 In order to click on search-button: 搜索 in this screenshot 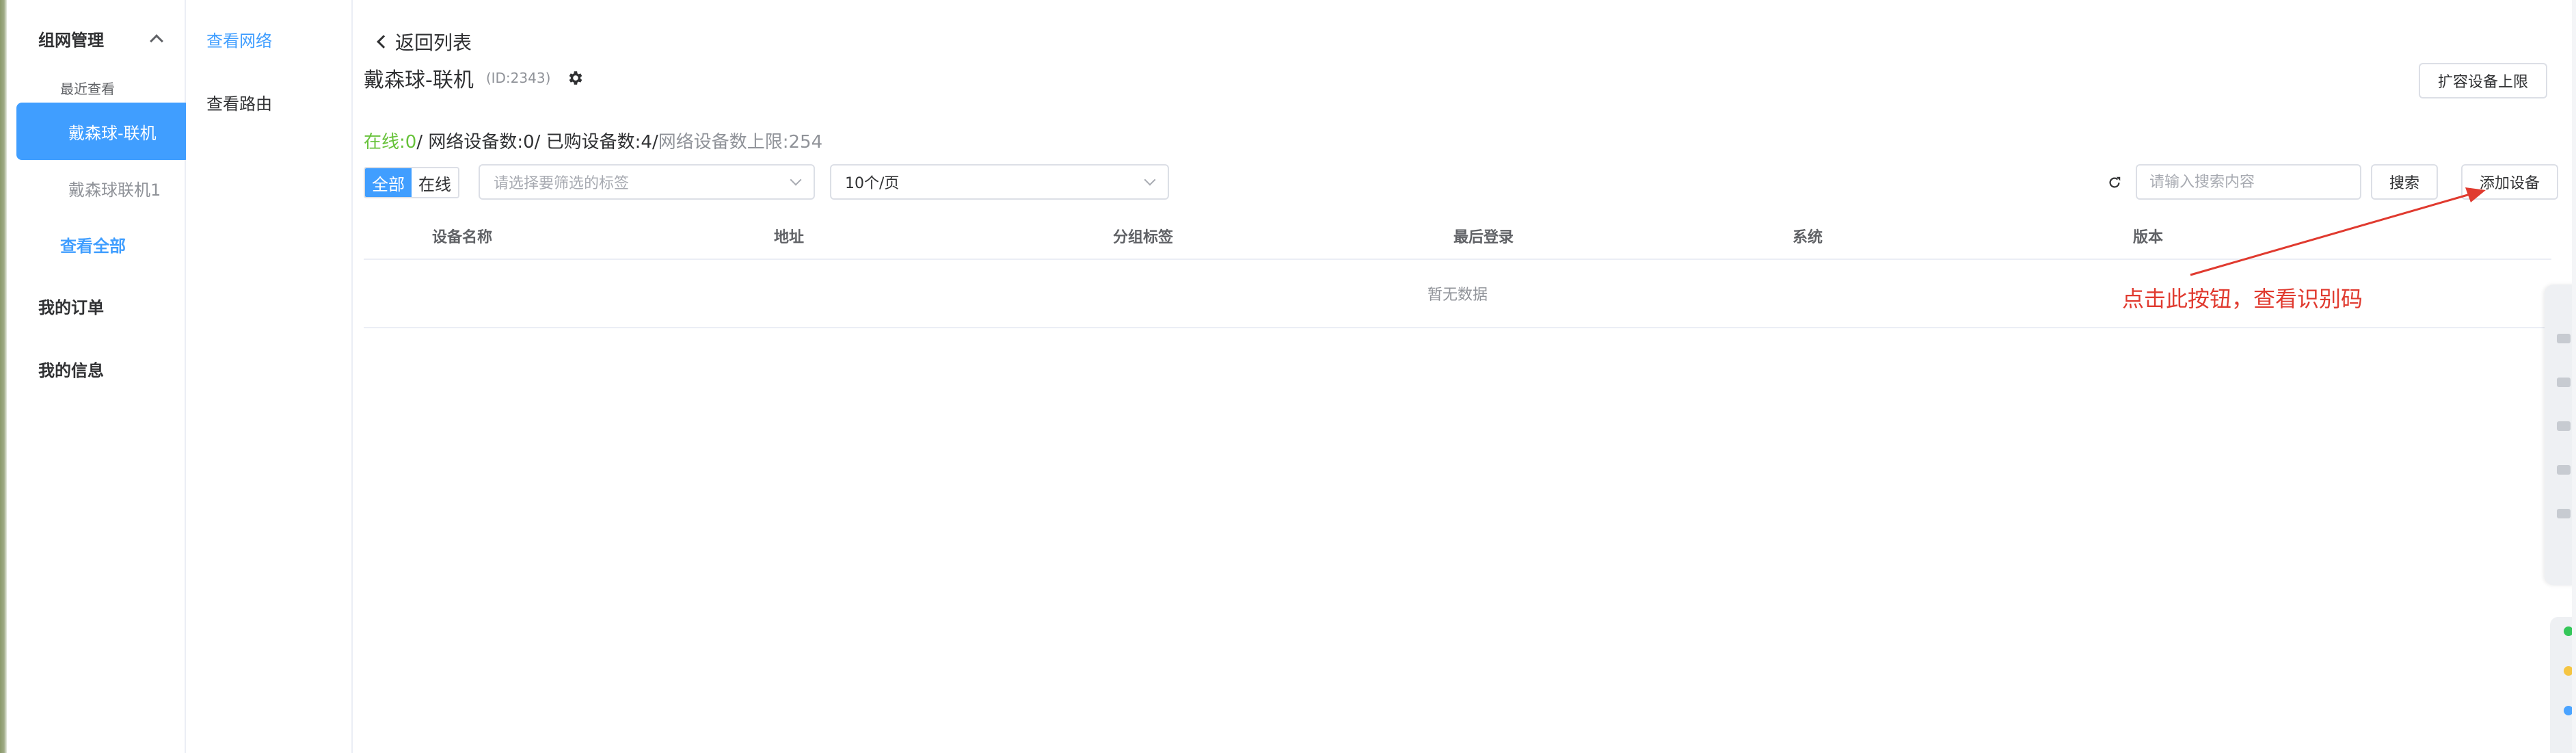, I will do `click(2404, 182)`.